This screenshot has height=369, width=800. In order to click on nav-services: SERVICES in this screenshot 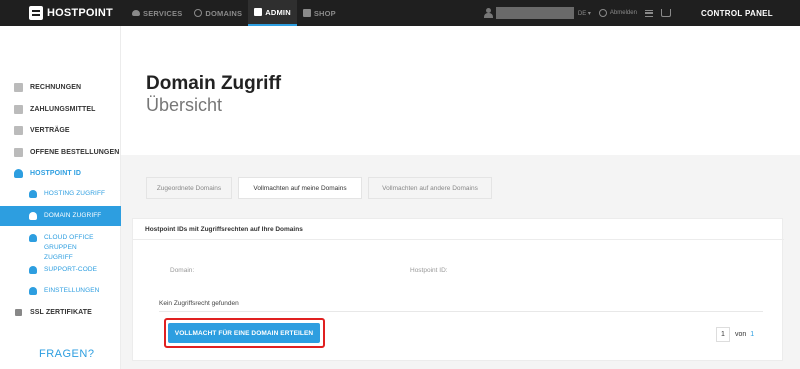, I will do `click(157, 13)`.